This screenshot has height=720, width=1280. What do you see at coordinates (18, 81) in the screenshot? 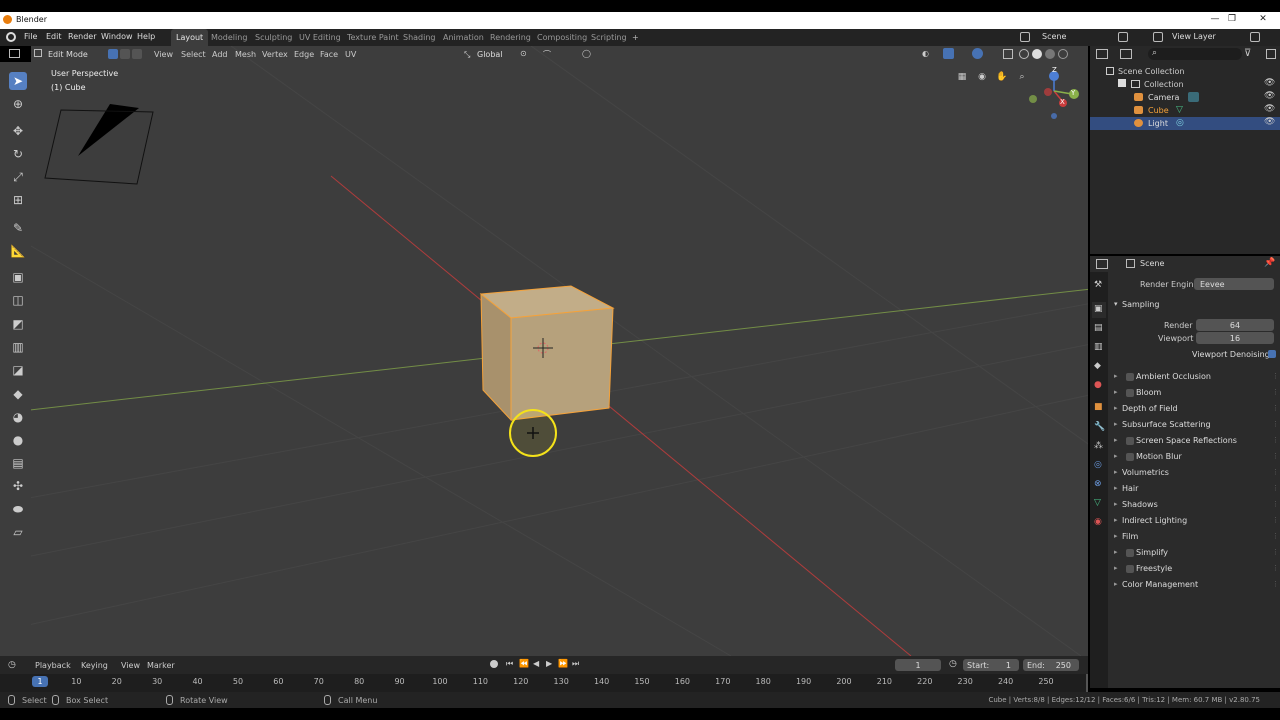
I see `select-box-tool-icon: ➤` at bounding box center [18, 81].